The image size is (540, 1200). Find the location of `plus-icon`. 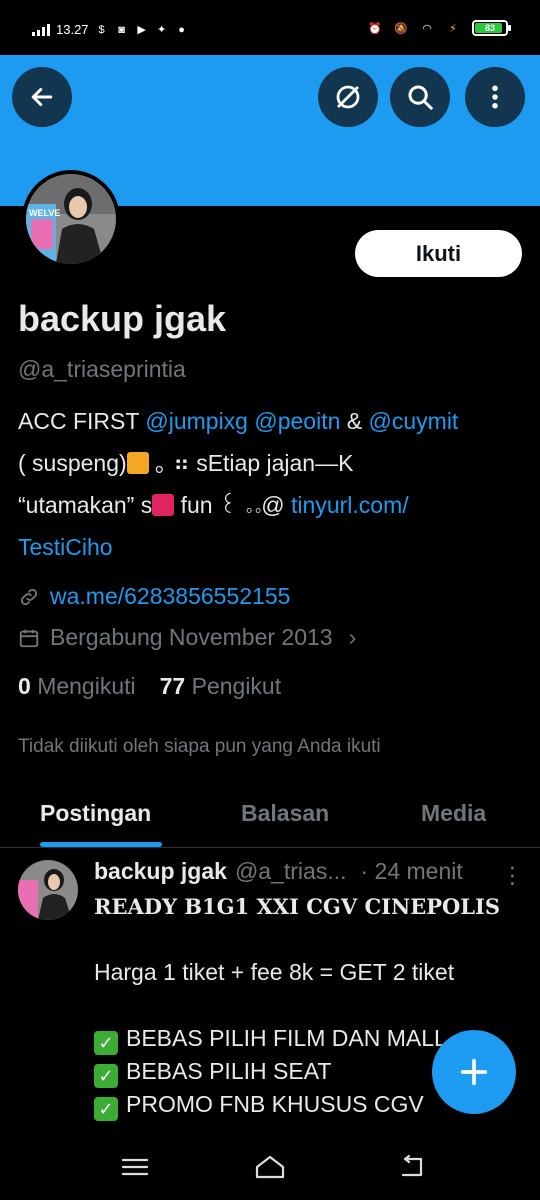

plus-icon is located at coordinates (474, 1072).